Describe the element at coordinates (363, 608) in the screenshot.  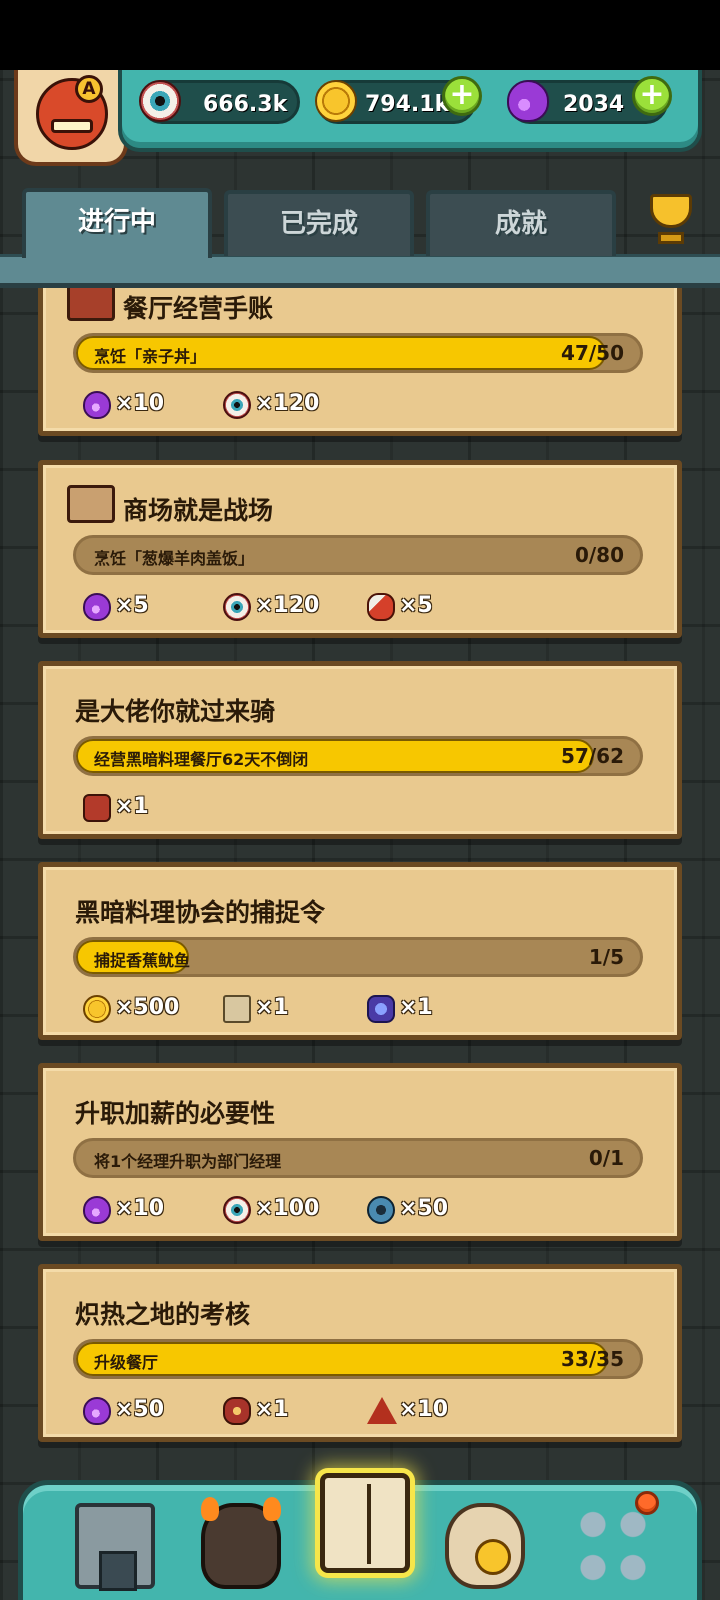
I see `quest-rewards: ×5 ×120 ×5` at that location.